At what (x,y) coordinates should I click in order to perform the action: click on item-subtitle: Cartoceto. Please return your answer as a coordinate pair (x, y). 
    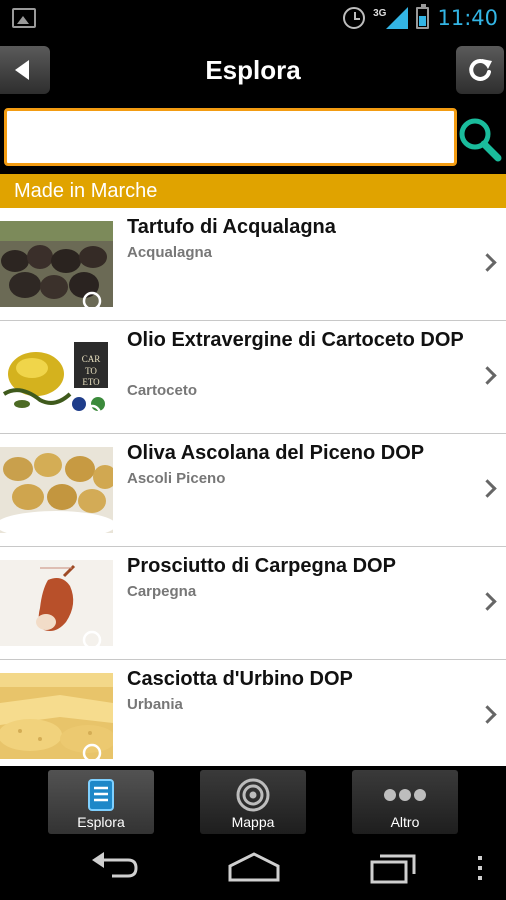
    Looking at the image, I should click on (162, 390).